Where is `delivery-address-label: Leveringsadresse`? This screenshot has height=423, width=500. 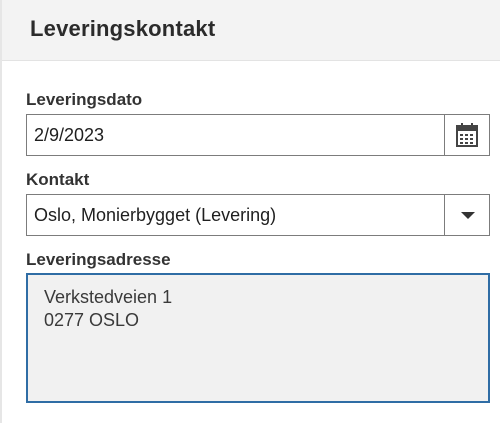 delivery-address-label: Leveringsadresse is located at coordinates (98, 259).